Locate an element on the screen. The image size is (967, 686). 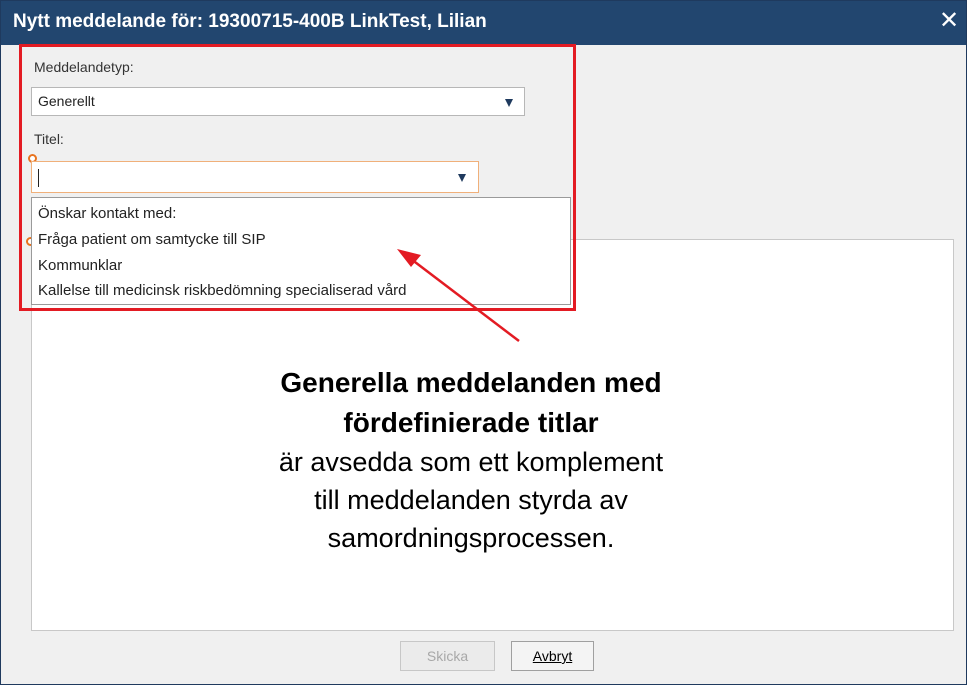
cancel-button-label: Avbryt is located at coordinates (552, 656).